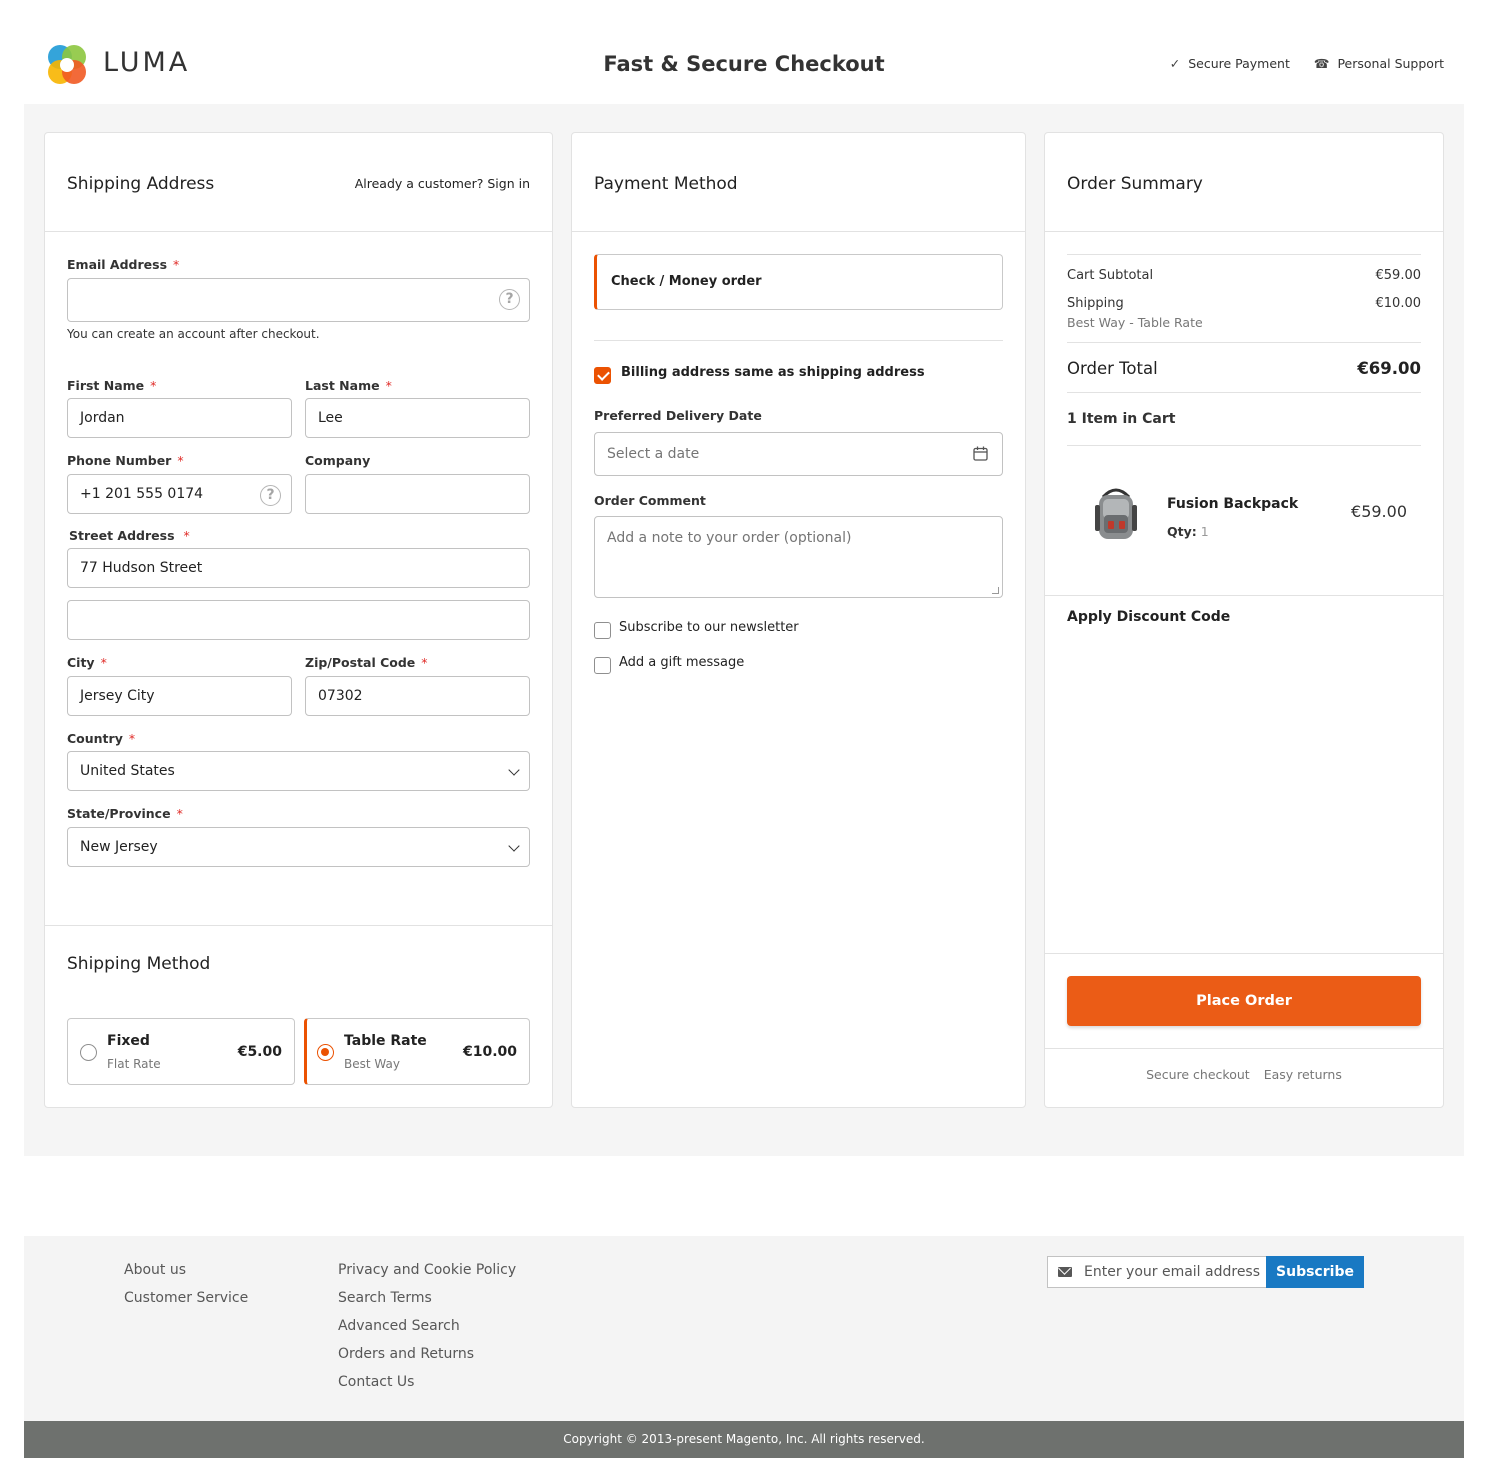 This screenshot has width=1488, height=1482. Describe the element at coordinates (798, 282) in the screenshot. I see `payment-option-check: Check / Money order` at that location.